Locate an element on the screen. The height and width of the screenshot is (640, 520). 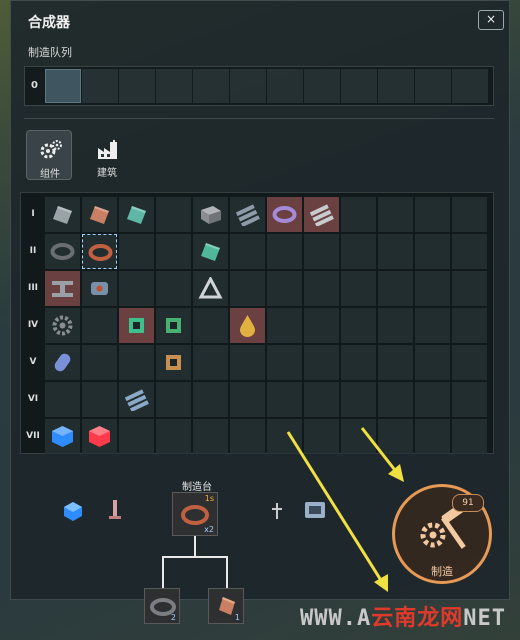
tab-components: 组件 is located at coordinates (49, 155).